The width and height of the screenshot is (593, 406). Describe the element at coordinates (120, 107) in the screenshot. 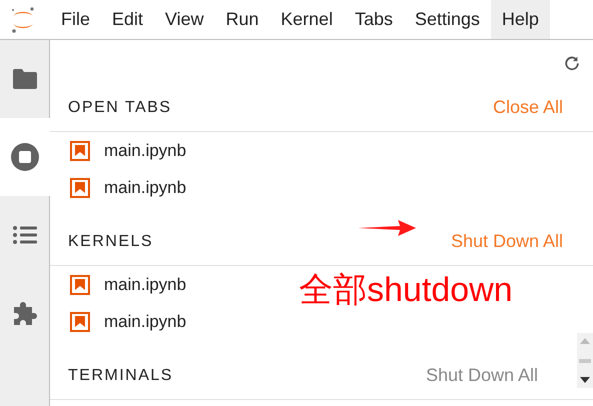

I see `section-title: OPEN TABS` at that location.